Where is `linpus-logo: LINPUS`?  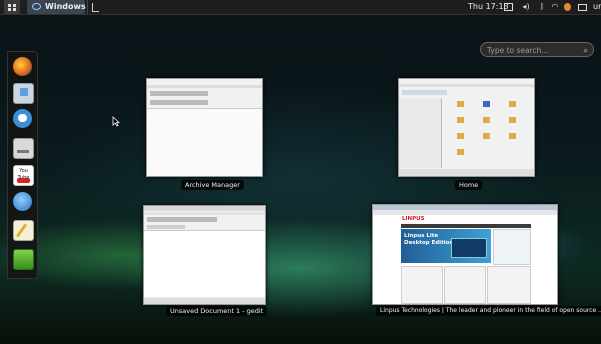 linpus-logo: LINPUS is located at coordinates (413, 219).